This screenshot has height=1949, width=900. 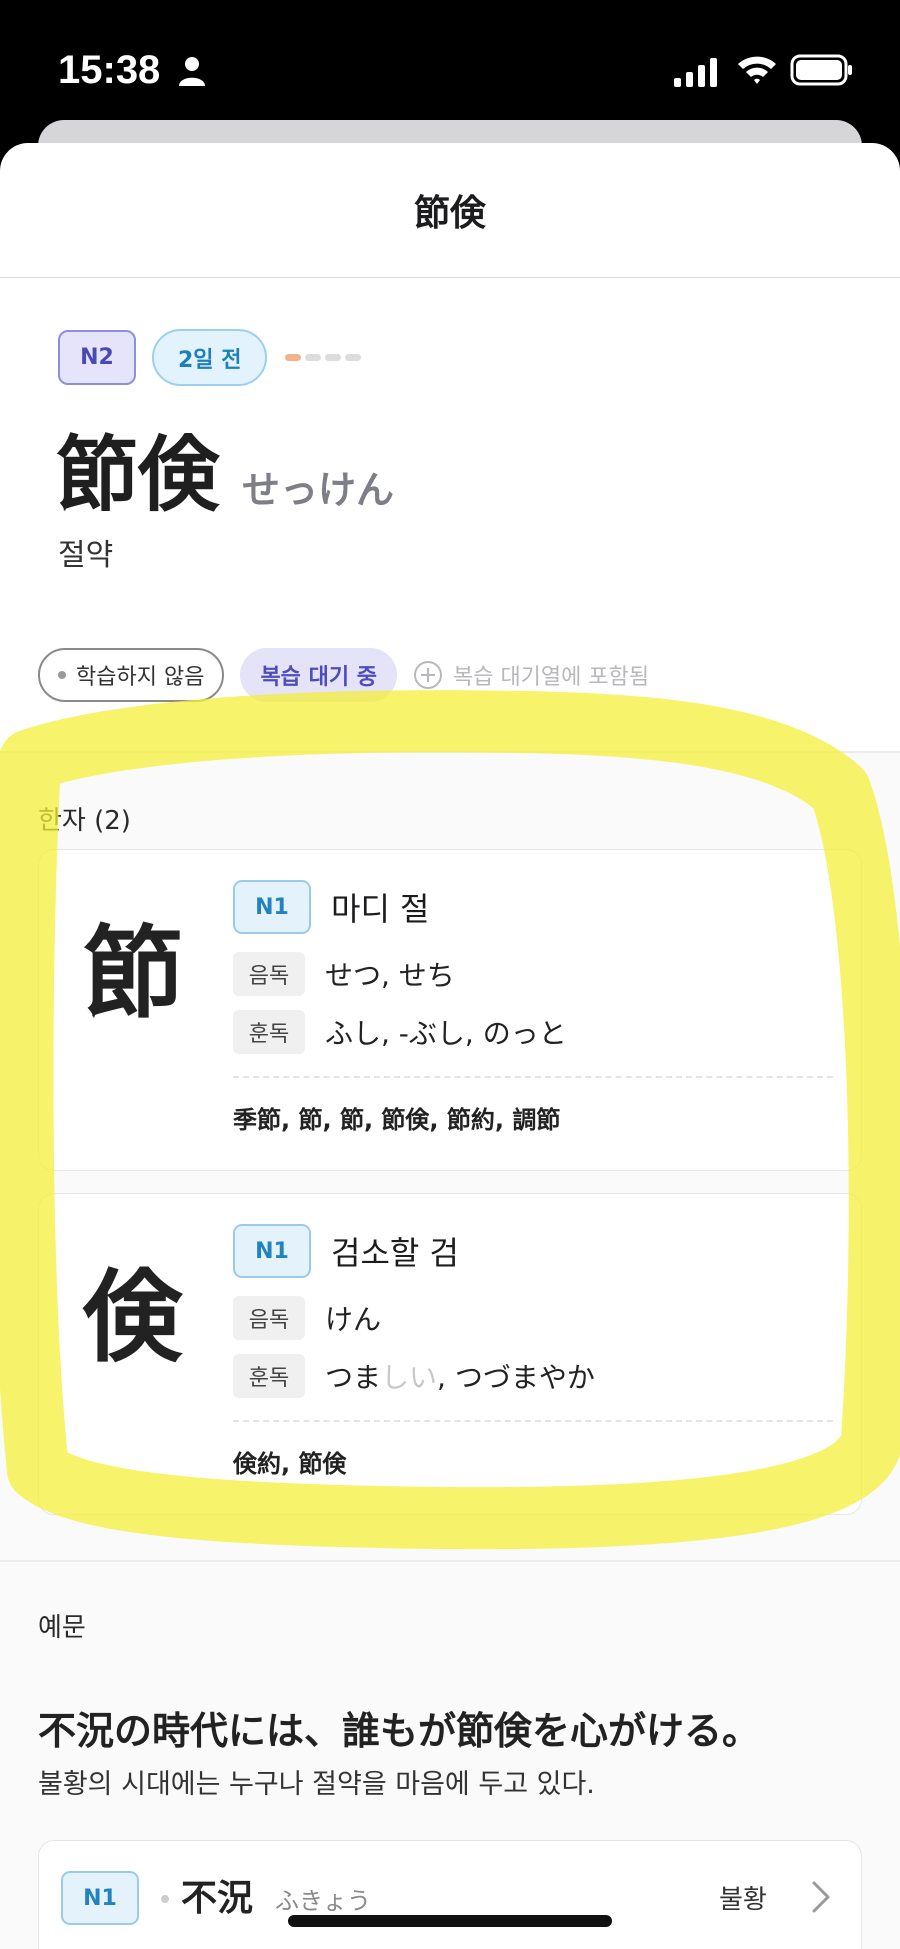 I want to click on kun-reading-row: 훈독 つましい, つづまやか, so click(x=533, y=1376).